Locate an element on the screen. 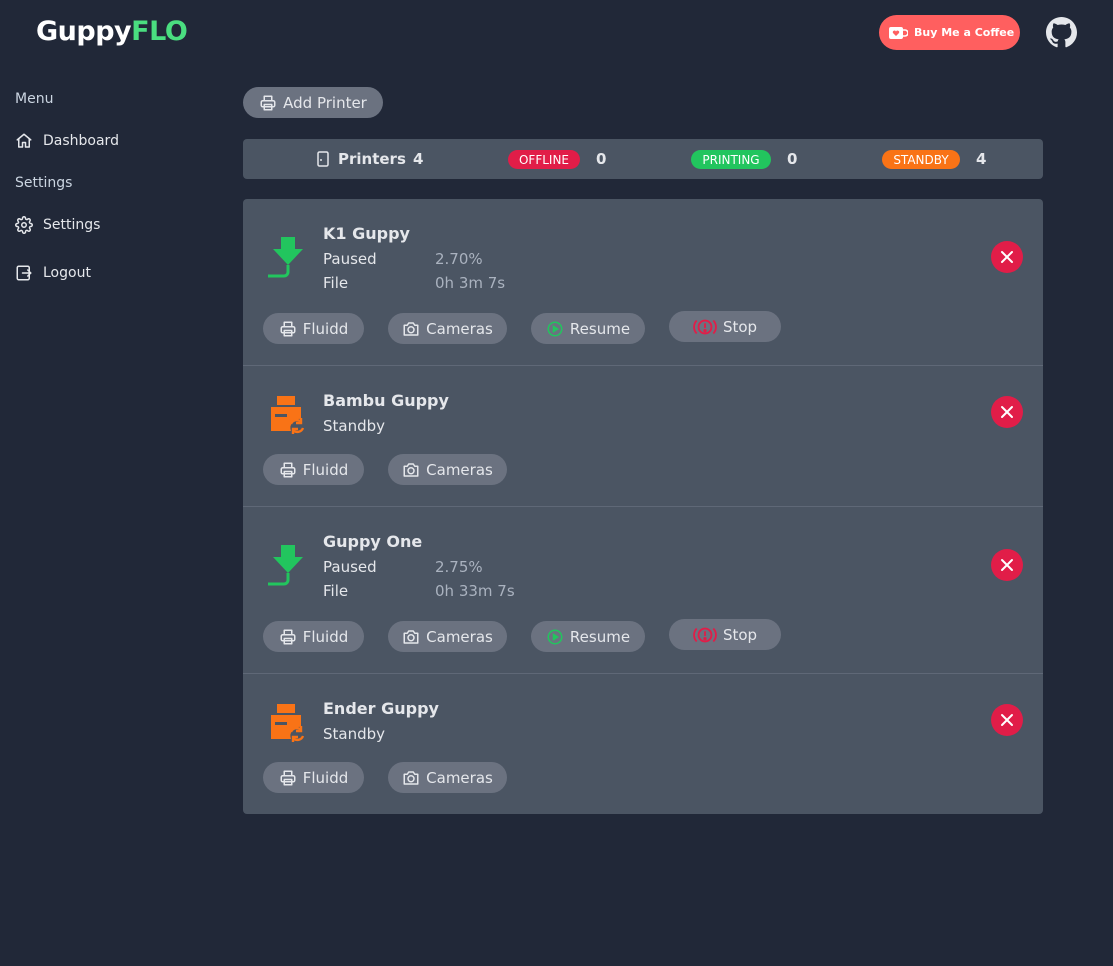 The height and width of the screenshot is (966, 1113). sidebar-item-settings: Settings is located at coordinates (57, 225).